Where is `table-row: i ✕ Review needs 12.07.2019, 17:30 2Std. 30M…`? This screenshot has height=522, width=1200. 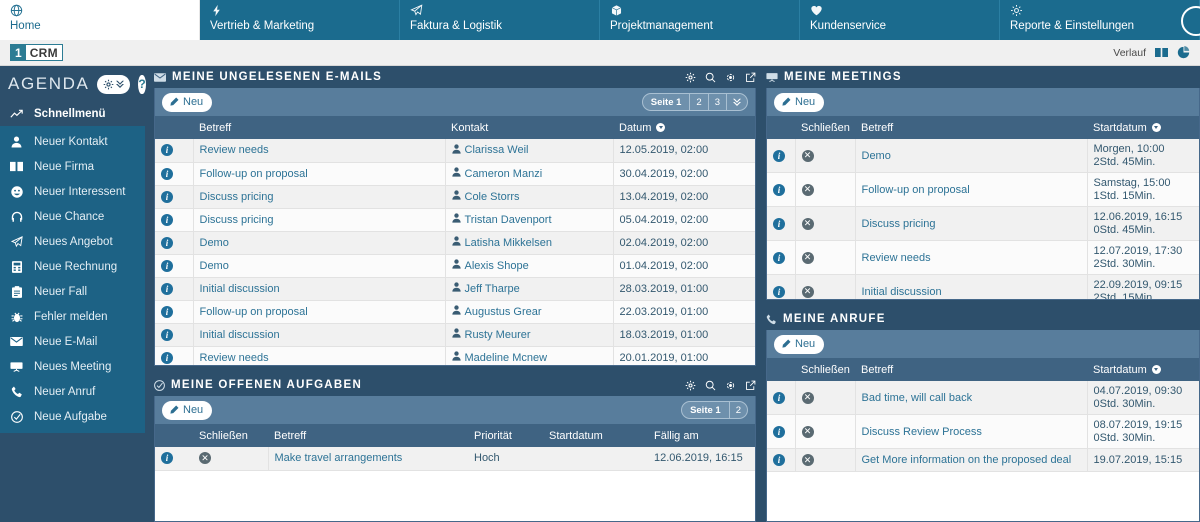 table-row: i ✕ Review needs 12.07.2019, 17:30 2Std. 30M… is located at coordinates (983, 257).